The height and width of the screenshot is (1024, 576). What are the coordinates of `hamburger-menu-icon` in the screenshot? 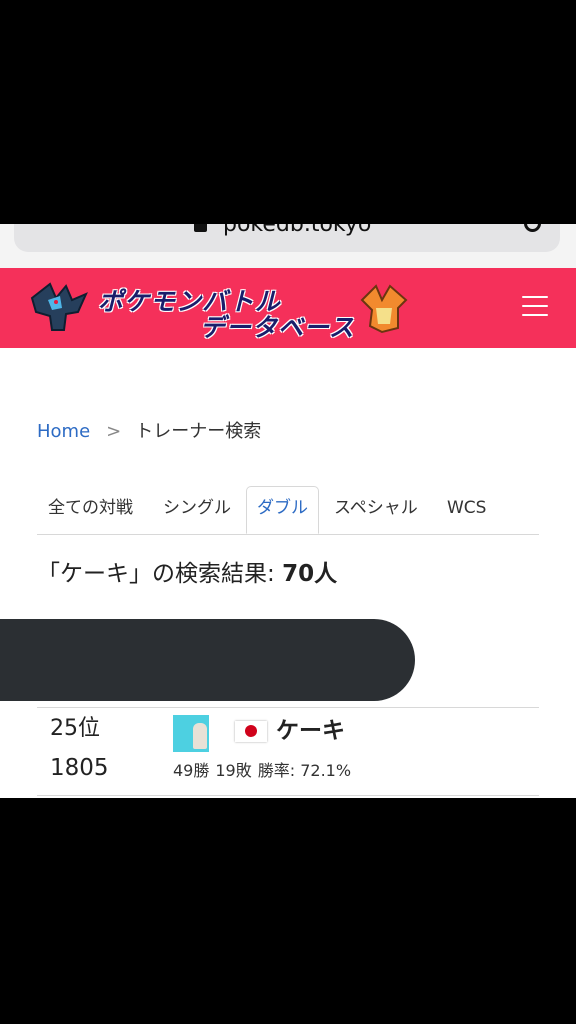 It's located at (535, 307).